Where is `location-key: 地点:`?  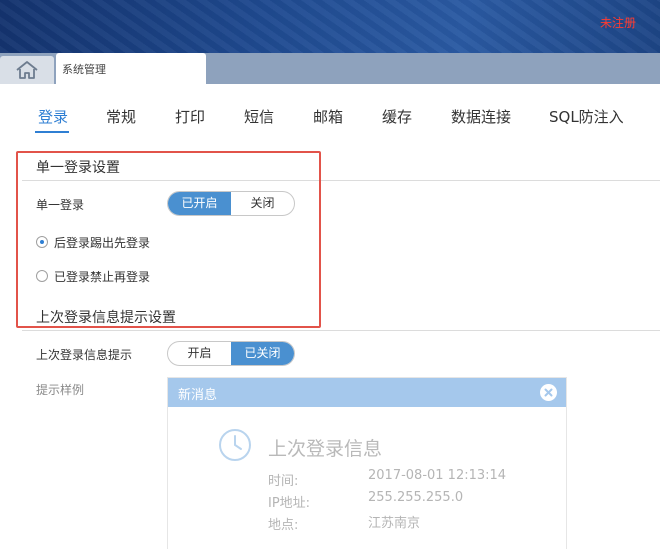
location-key: 地点: is located at coordinates (283, 525).